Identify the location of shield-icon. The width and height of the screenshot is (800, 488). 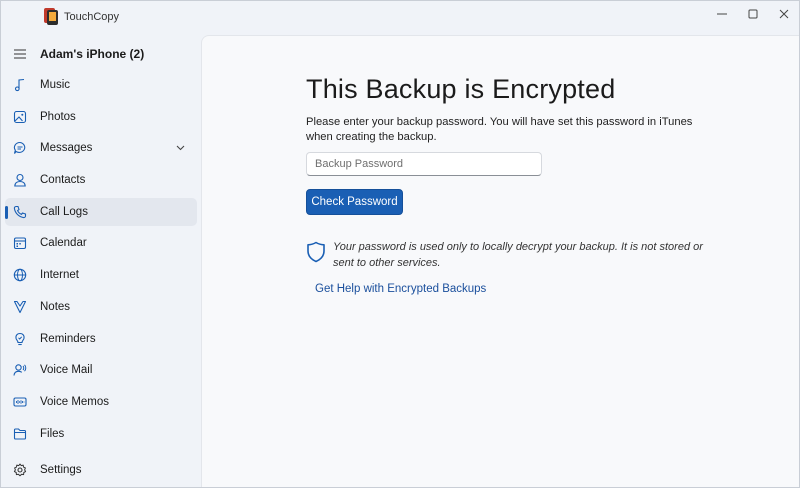
(316, 252).